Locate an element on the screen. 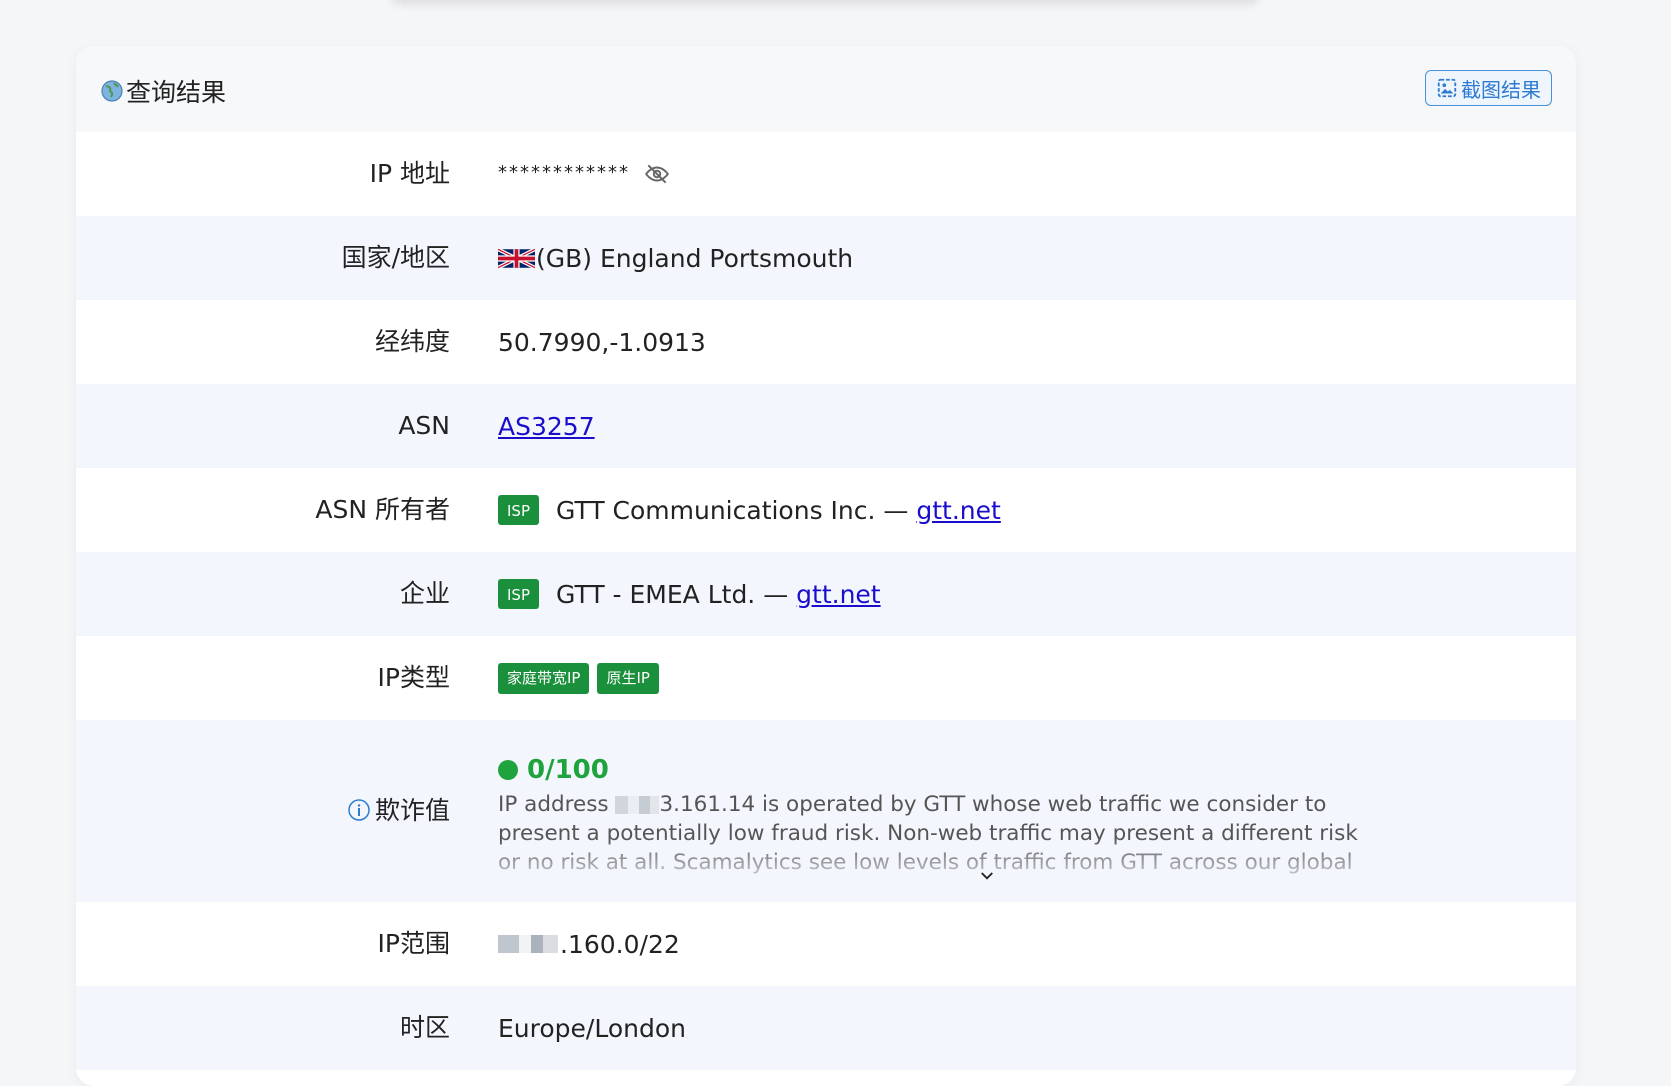  ip-label: IP 地址 is located at coordinates (409, 173).